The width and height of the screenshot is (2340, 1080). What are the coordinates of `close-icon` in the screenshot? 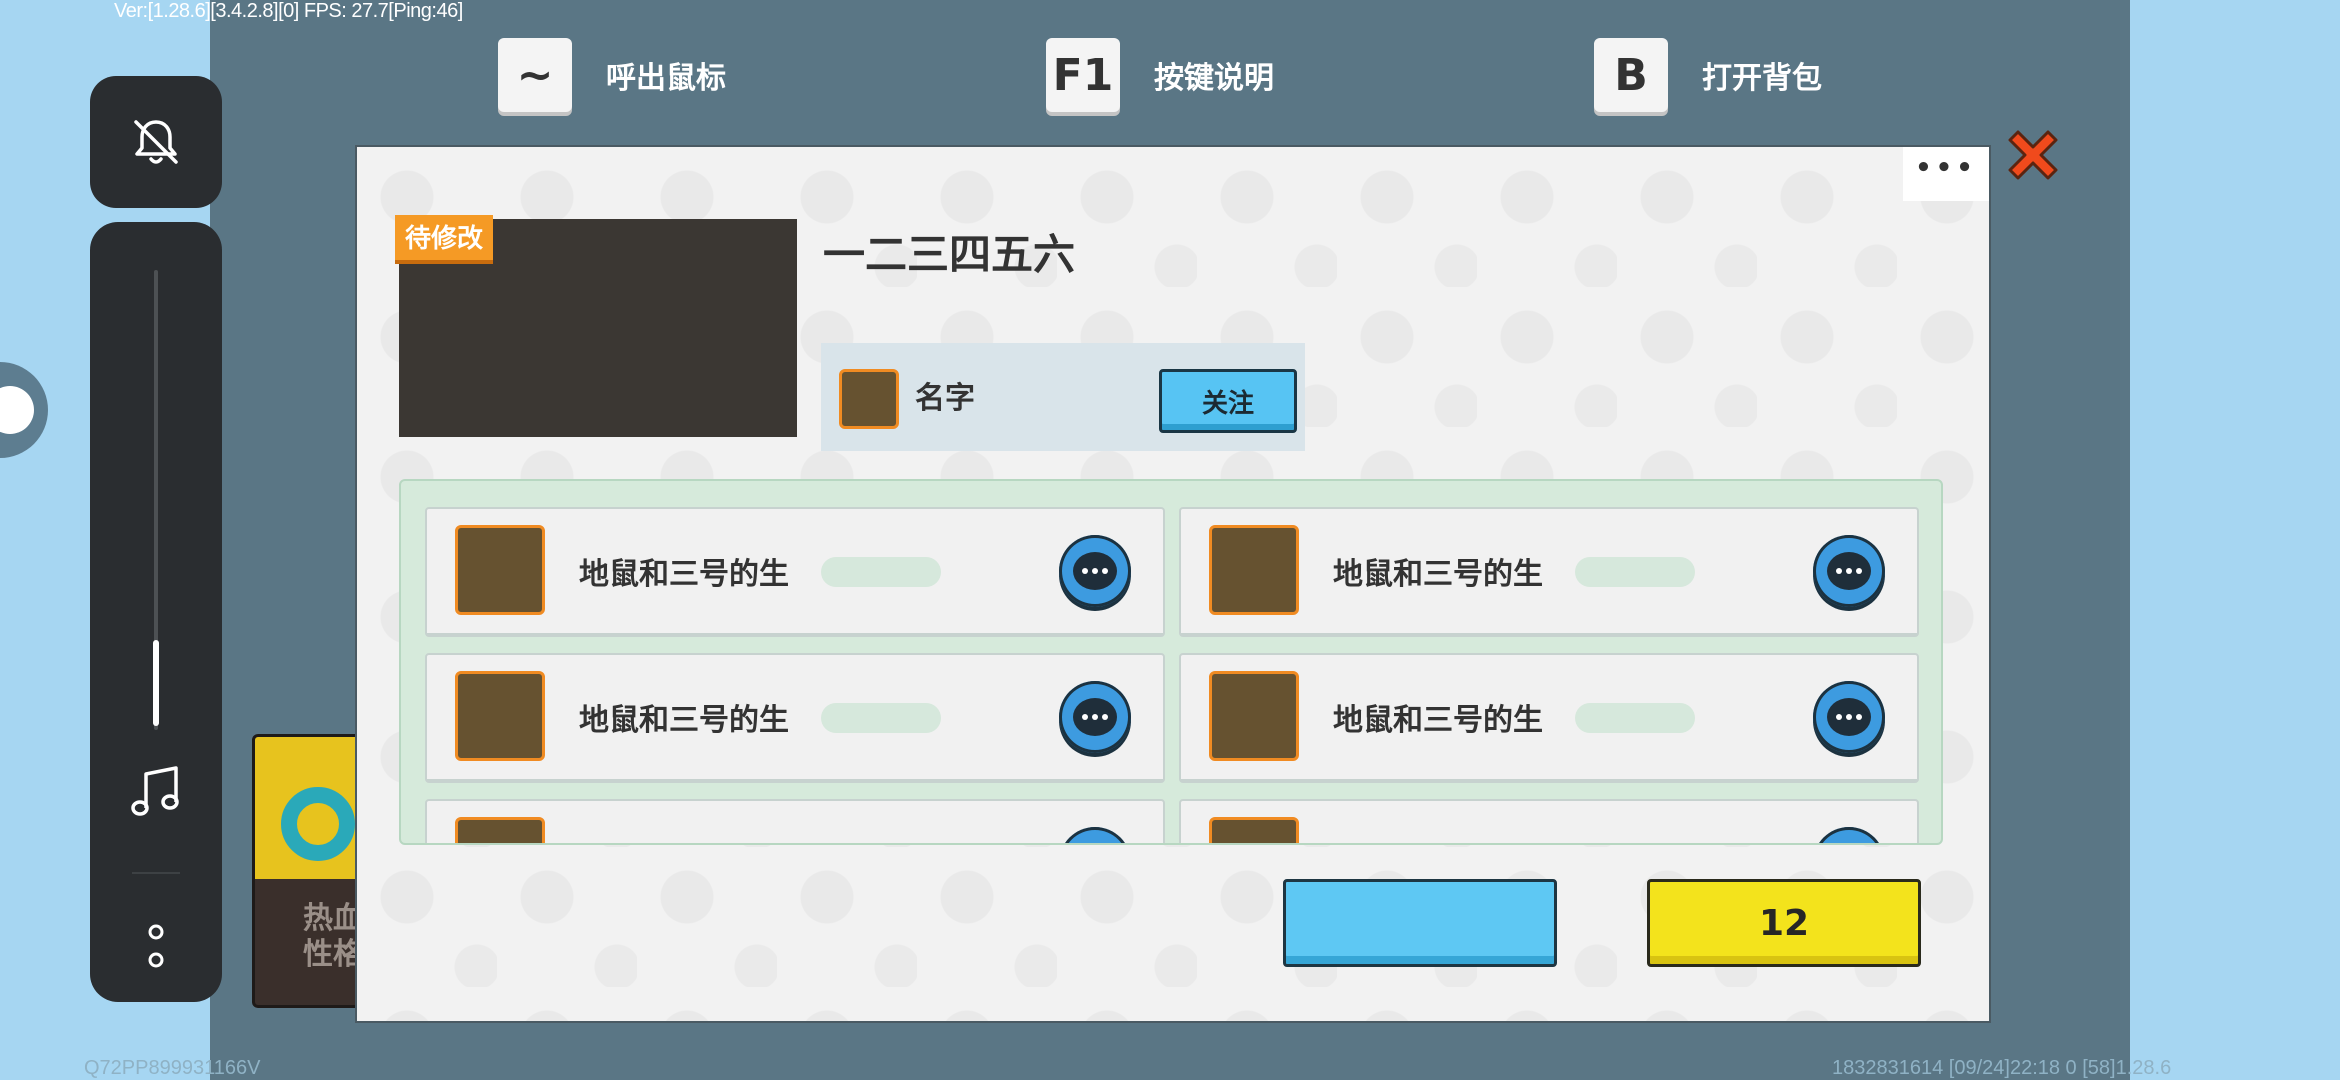 It's located at (2033, 155).